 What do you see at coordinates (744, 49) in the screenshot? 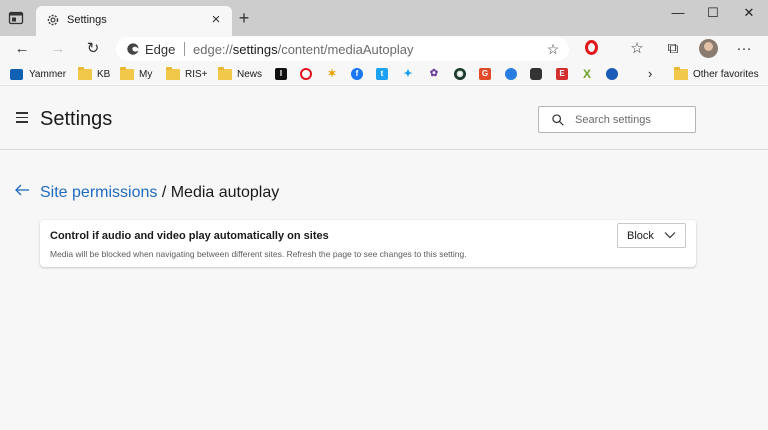
I see `more-options-icon: ···` at bounding box center [744, 49].